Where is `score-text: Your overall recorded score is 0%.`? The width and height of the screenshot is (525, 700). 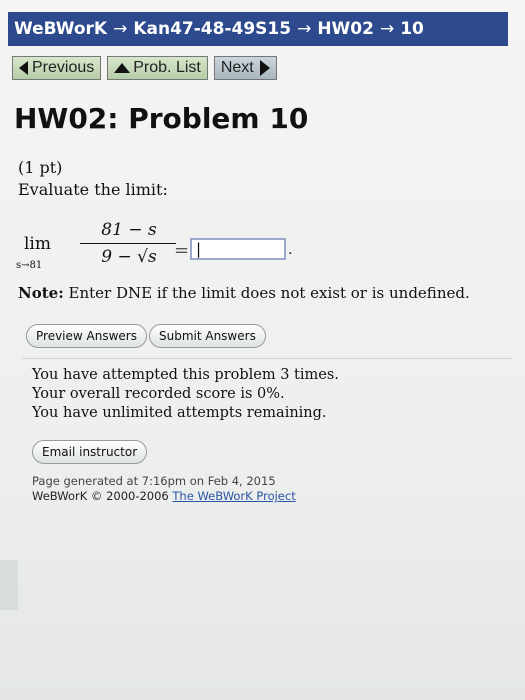
score-text: Your overall recorded score is 0%. is located at coordinates (158, 394).